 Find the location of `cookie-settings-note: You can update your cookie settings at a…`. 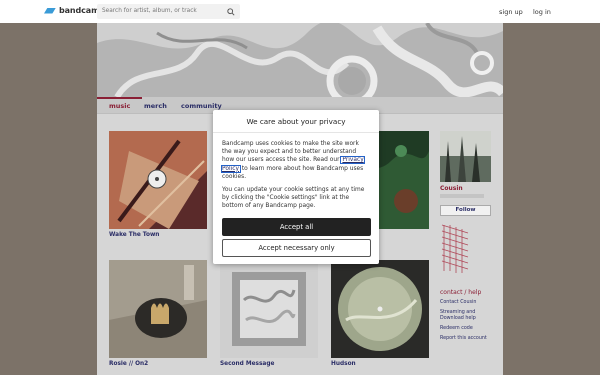

cookie-settings-note: You can update your cookie settings at a… is located at coordinates (293, 198).